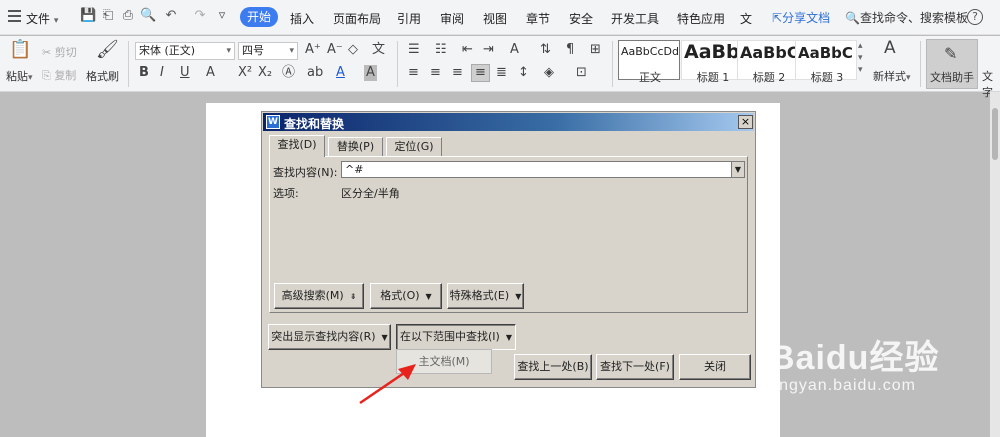 This screenshot has height=437, width=1000. Describe the element at coordinates (353, 296) in the screenshot. I see `double-chevron-icon: ⇟` at that location.